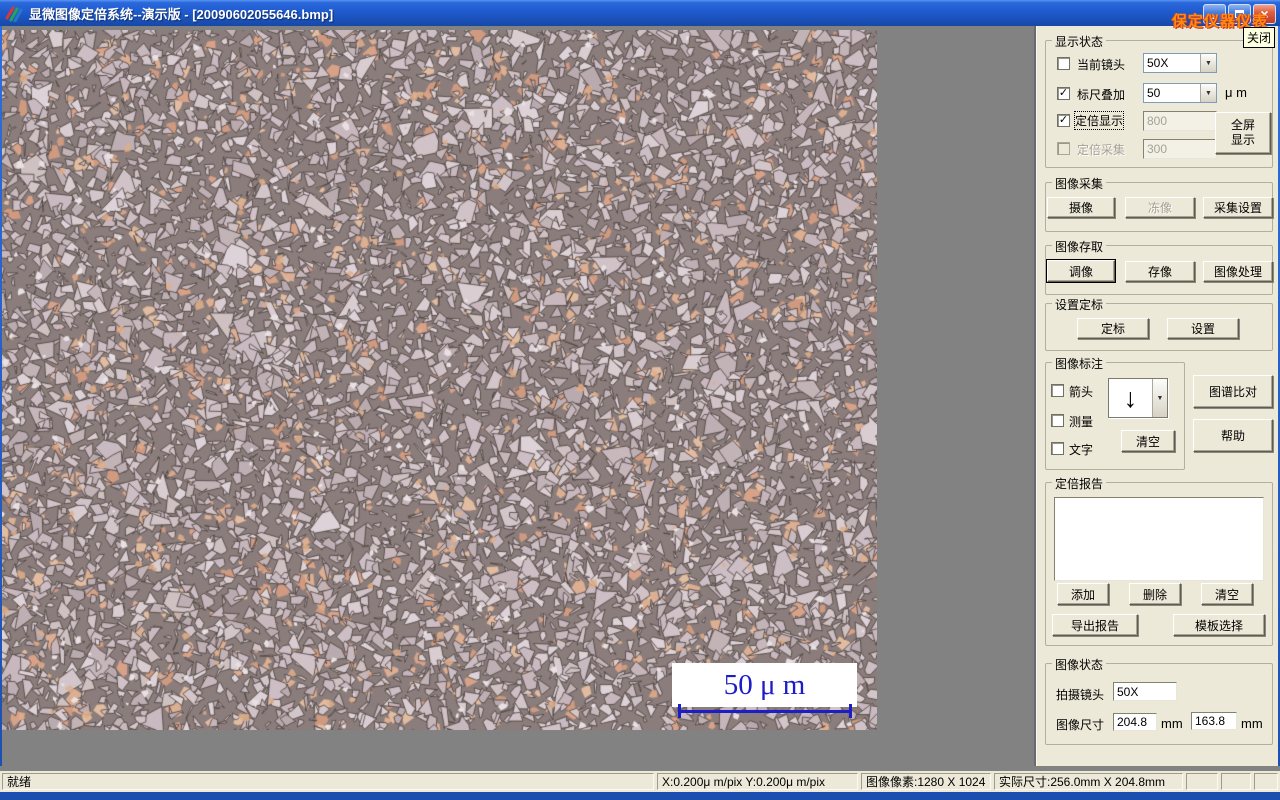 The image size is (1280, 800). I want to click on ruler-overlay-label: 标尺叠加, so click(1101, 95).